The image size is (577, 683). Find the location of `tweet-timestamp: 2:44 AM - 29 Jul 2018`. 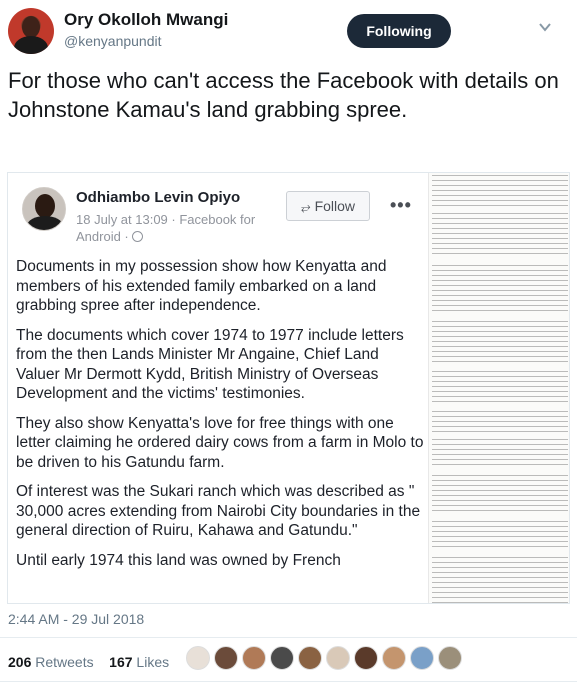

tweet-timestamp: 2:44 AM - 29 Jul 2018 is located at coordinates (76, 619).